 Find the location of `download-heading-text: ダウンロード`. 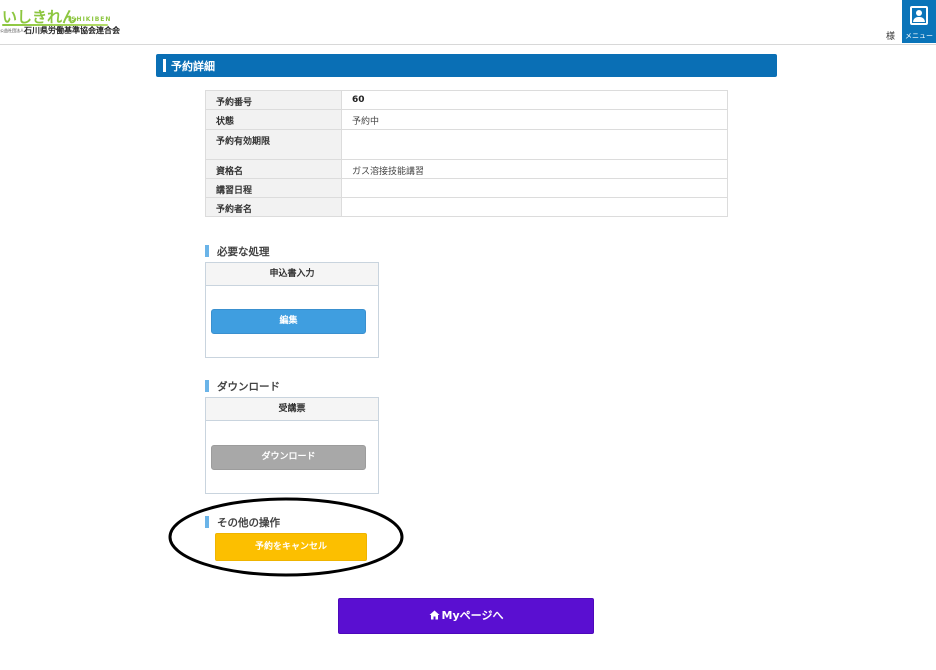

download-heading-text: ダウンロード is located at coordinates (248, 387).